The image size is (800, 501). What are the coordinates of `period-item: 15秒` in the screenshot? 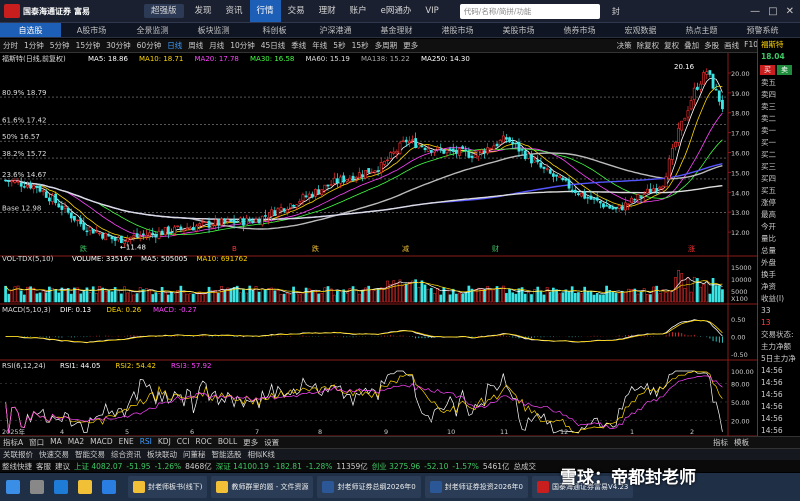 It's located at (360, 45).